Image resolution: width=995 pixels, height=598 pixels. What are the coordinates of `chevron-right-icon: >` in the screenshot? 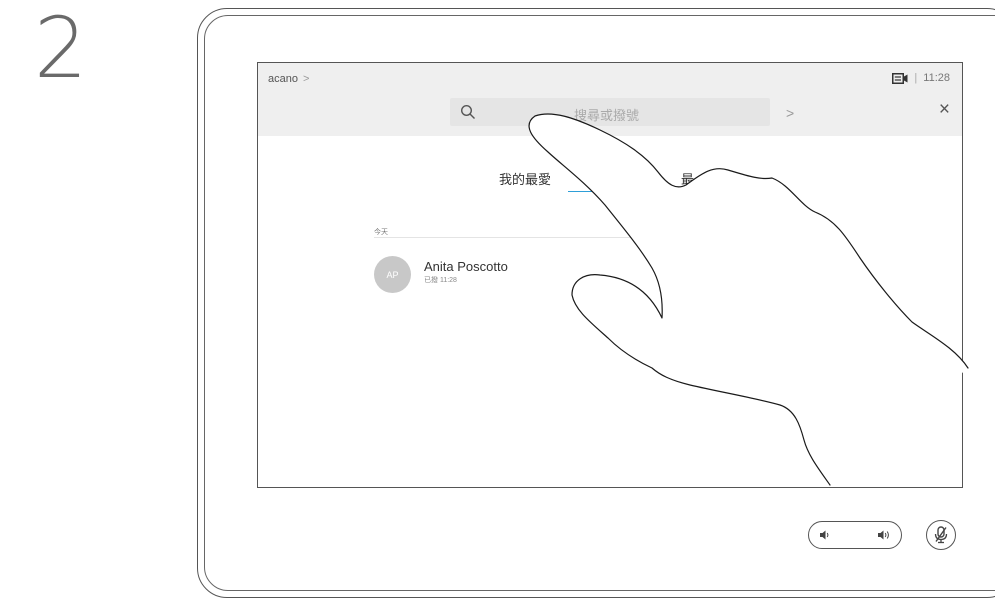 It's located at (306, 79).